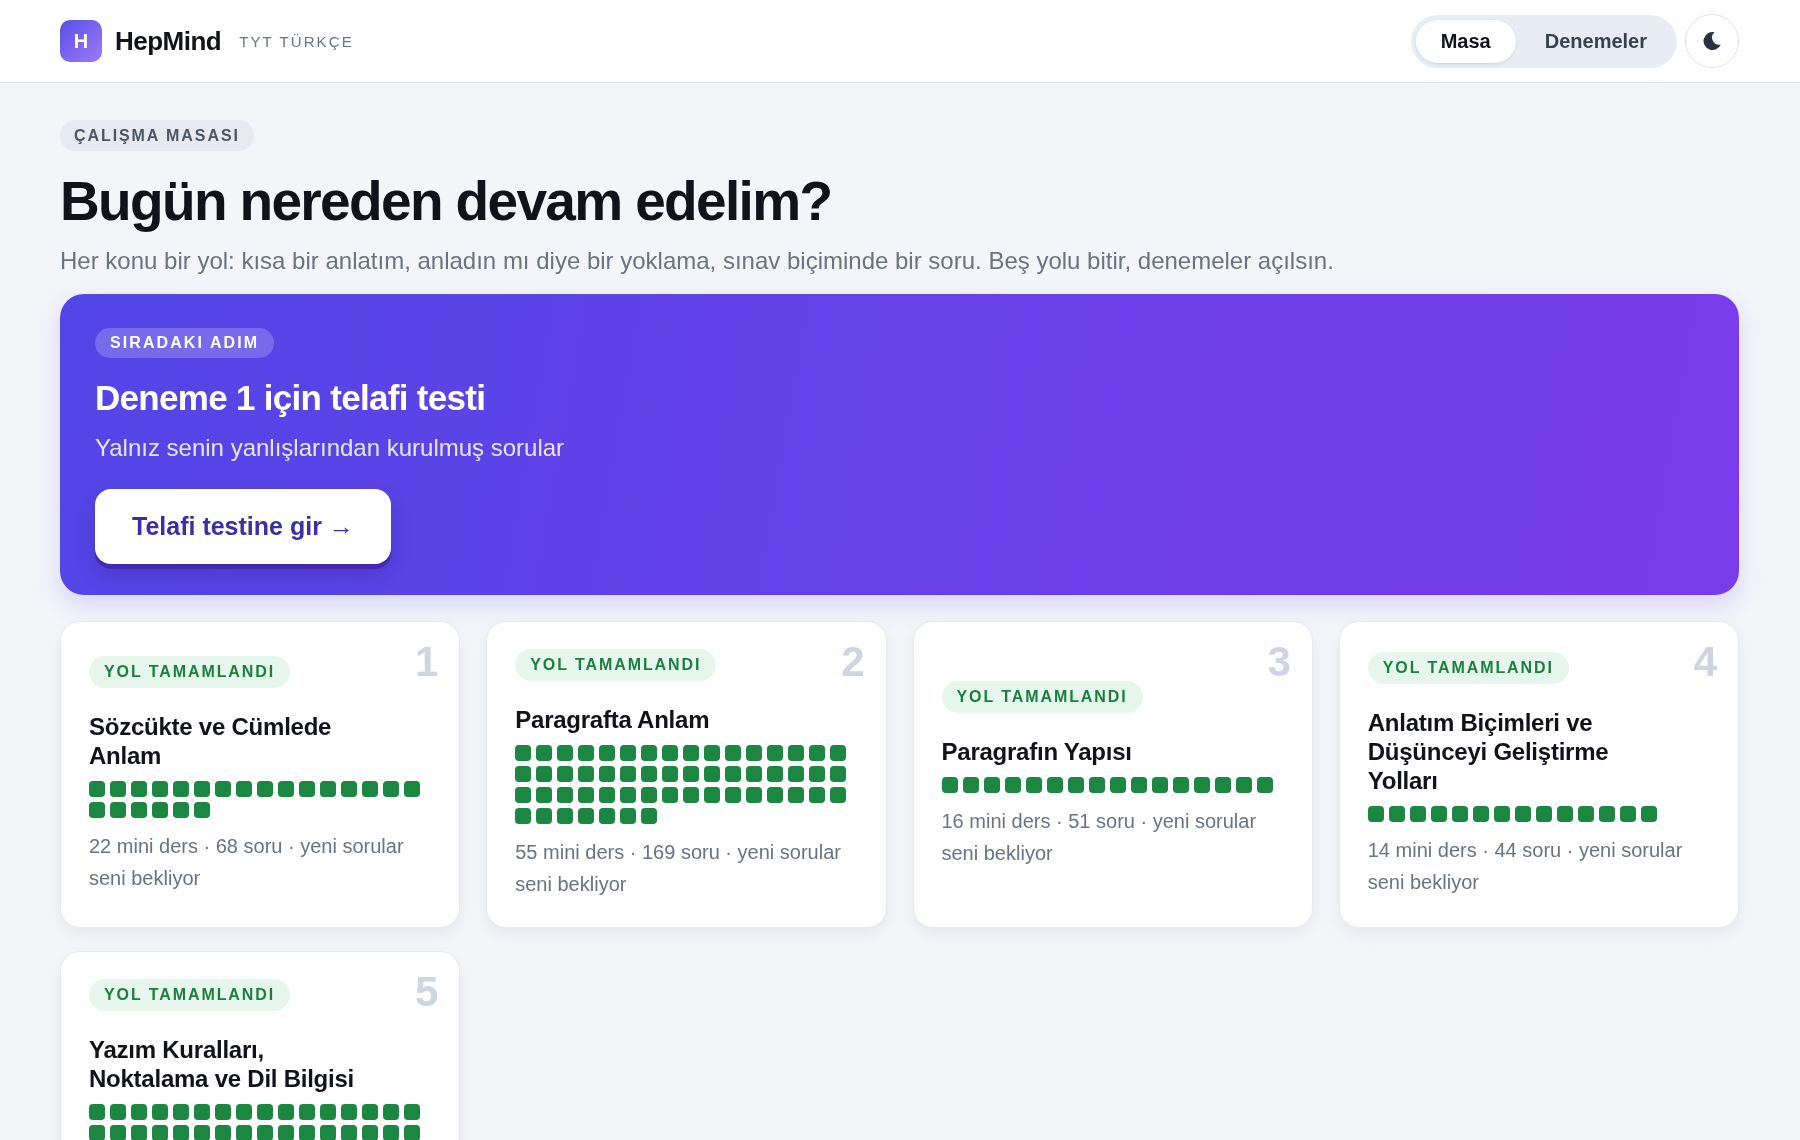 Image resolution: width=1800 pixels, height=1140 pixels. Describe the element at coordinates (211, 740) in the screenshot. I see `card-title: Sözcükte ve Cümlede Anlam` at that location.